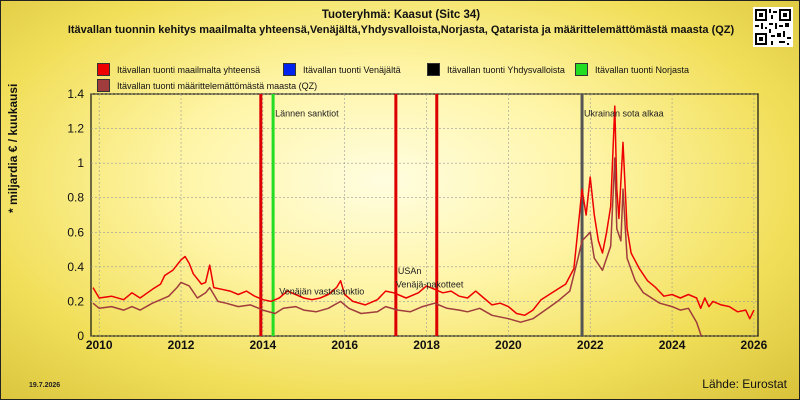  Describe the element at coordinates (75, 94) in the screenshot. I see `y-tick-label: 1.4` at that location.